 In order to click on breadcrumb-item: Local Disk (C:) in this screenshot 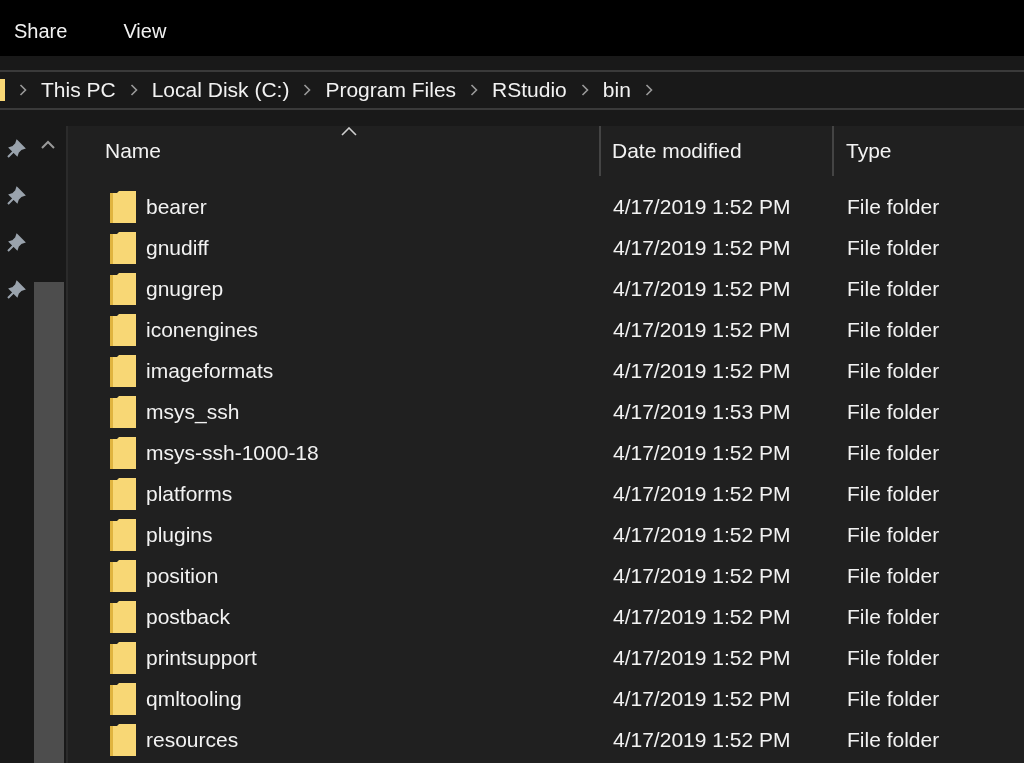, I will do `click(220, 90)`.